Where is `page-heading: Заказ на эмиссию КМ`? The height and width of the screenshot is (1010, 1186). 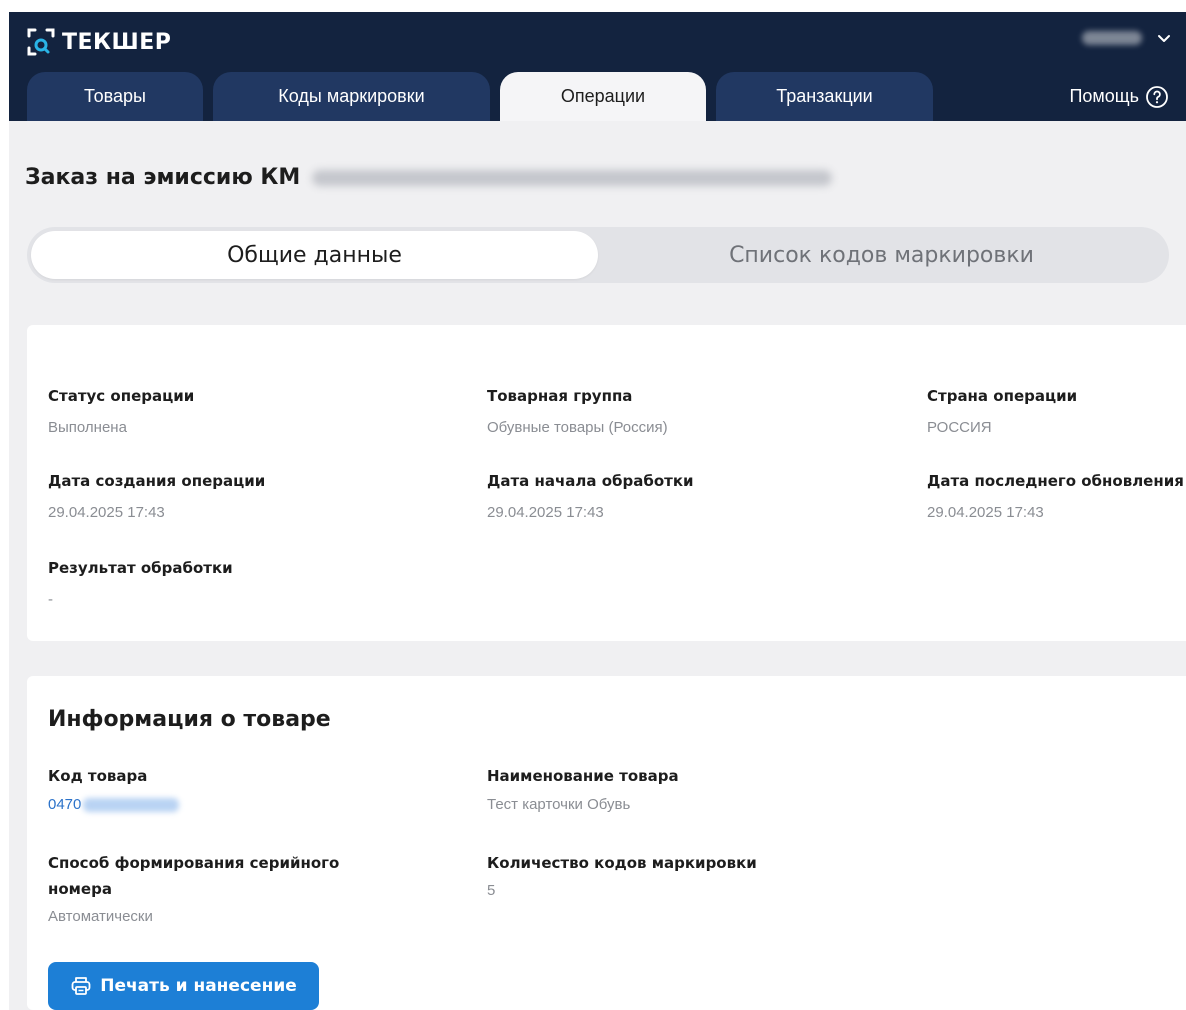 page-heading: Заказ на эмиссию КМ is located at coordinates (429, 177).